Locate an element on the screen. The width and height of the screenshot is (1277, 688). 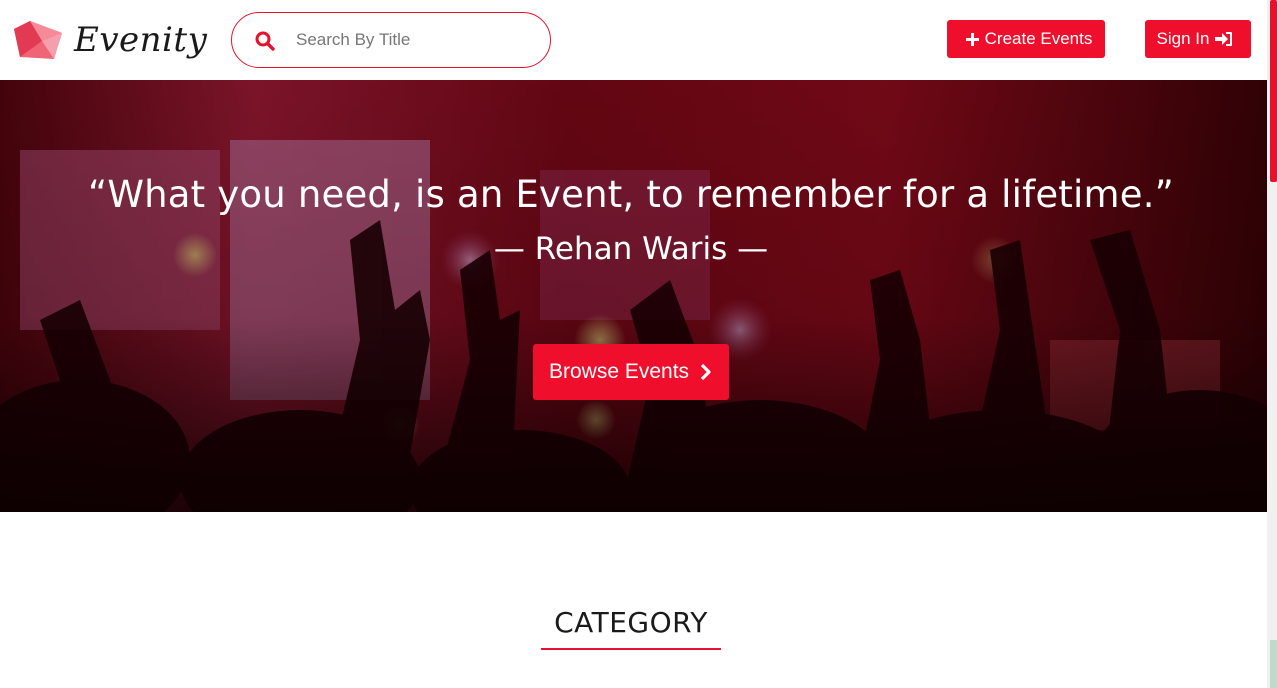
plus-icon is located at coordinates (972, 39).